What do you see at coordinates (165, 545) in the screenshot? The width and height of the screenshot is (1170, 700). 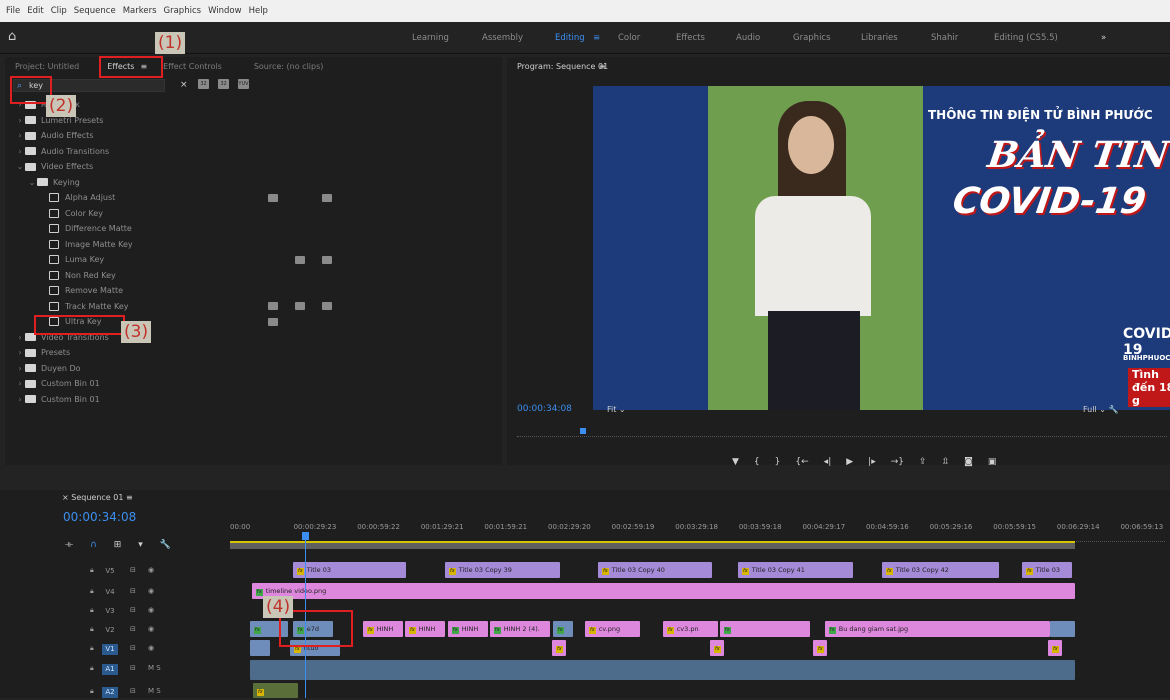 I see `timeline-settings-icon: 🔧` at bounding box center [165, 545].